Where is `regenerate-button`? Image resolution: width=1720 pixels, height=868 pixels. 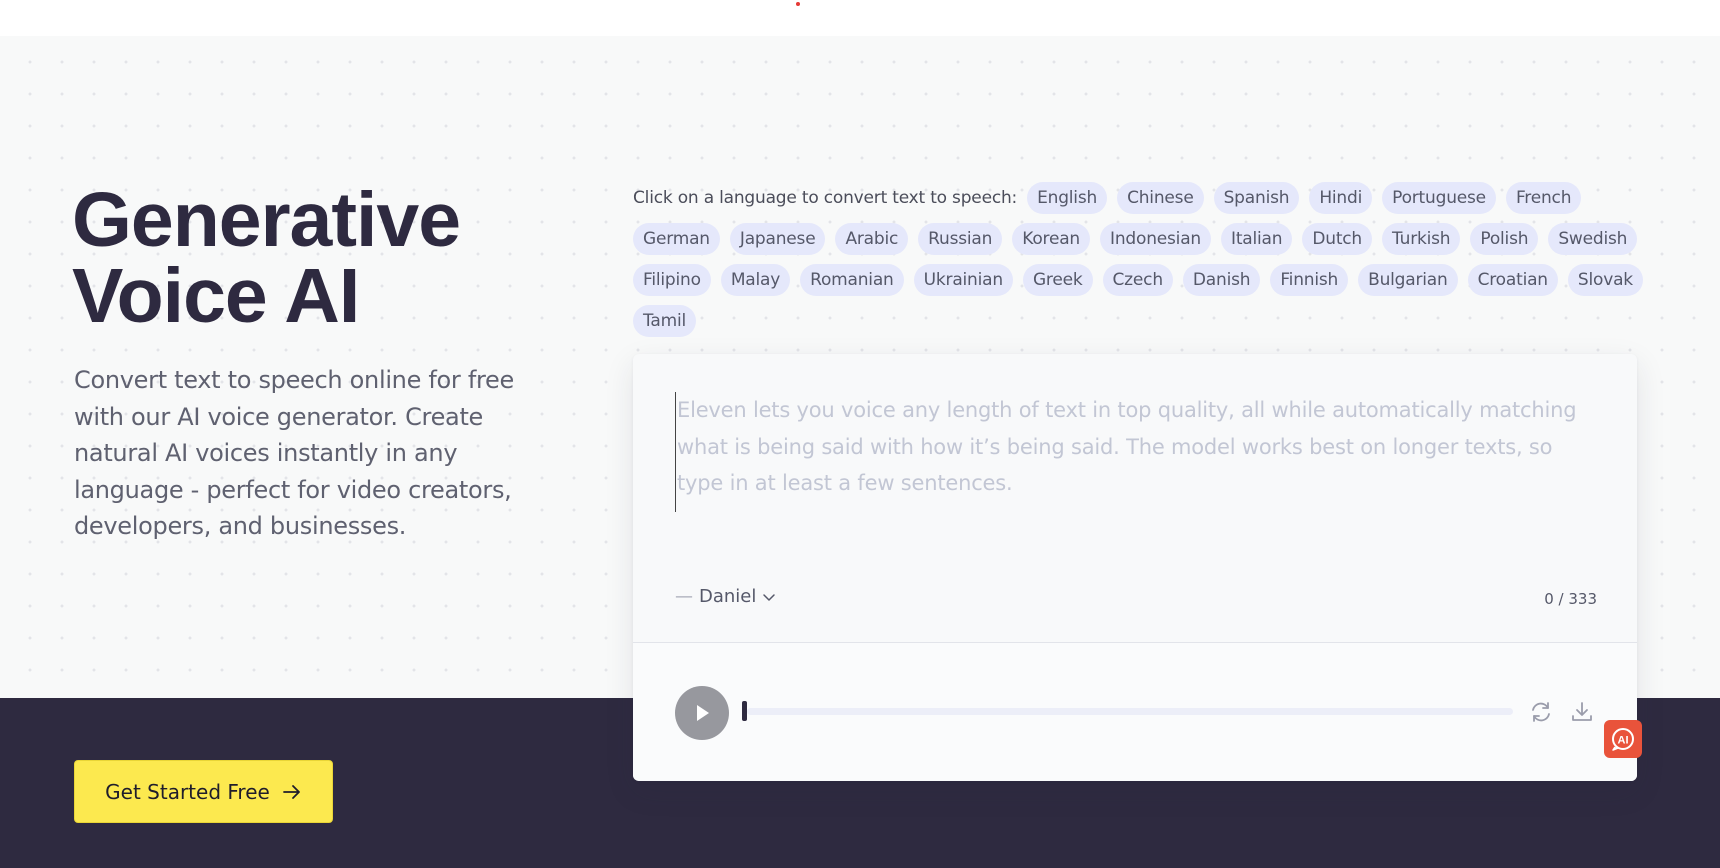
regenerate-button is located at coordinates (1541, 712).